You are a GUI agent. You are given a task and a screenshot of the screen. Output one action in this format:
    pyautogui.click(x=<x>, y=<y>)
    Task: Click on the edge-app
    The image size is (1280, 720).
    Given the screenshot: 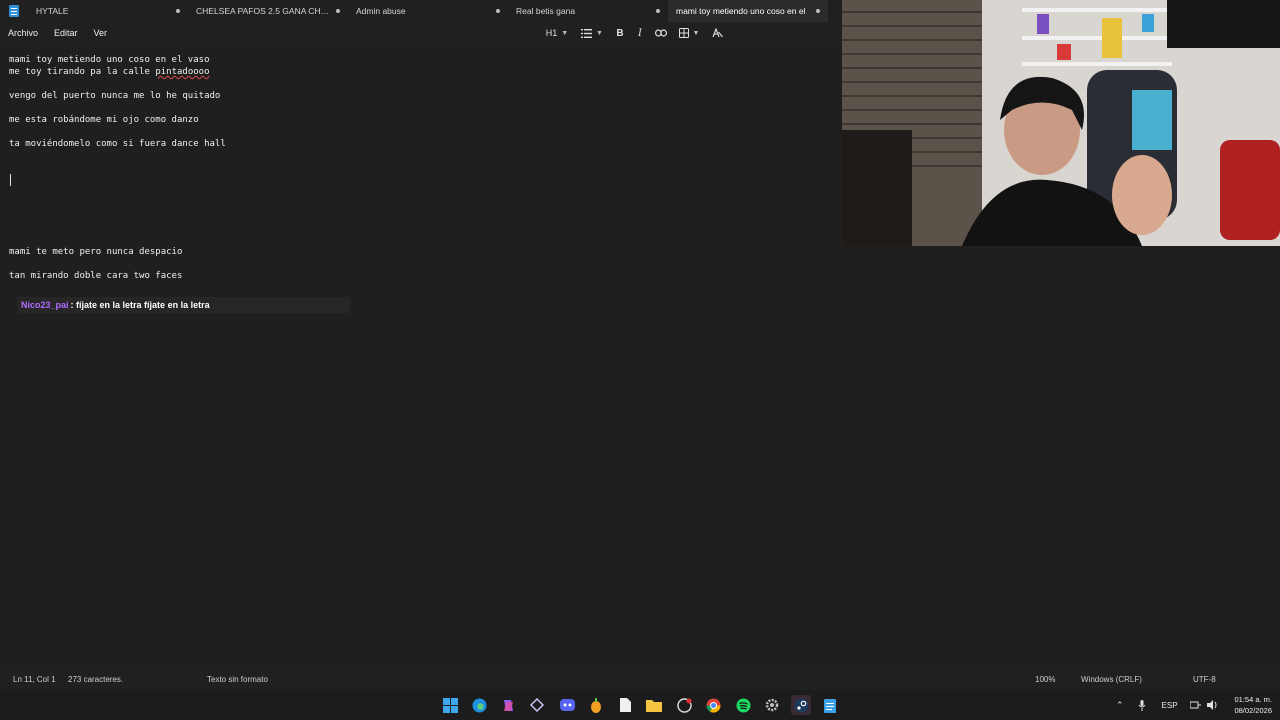 What is the action you would take?
    pyautogui.click(x=479, y=705)
    